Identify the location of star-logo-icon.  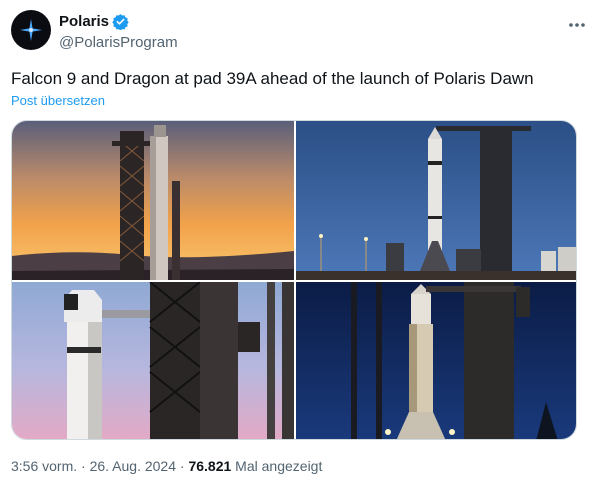
(31, 30).